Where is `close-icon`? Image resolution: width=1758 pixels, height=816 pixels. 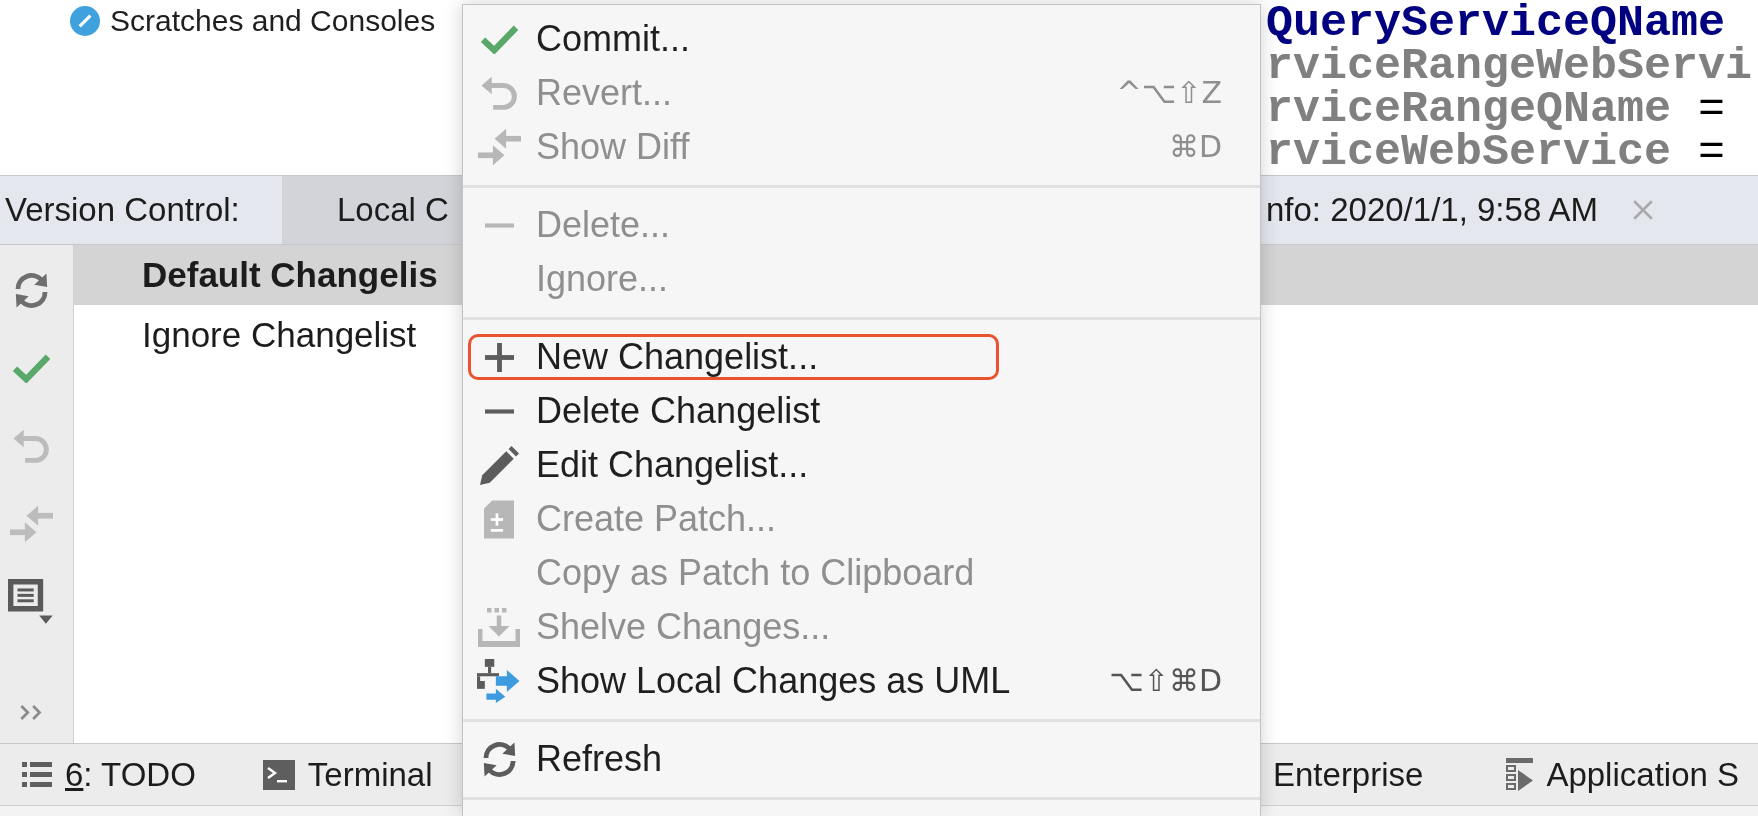 close-icon is located at coordinates (1643, 210).